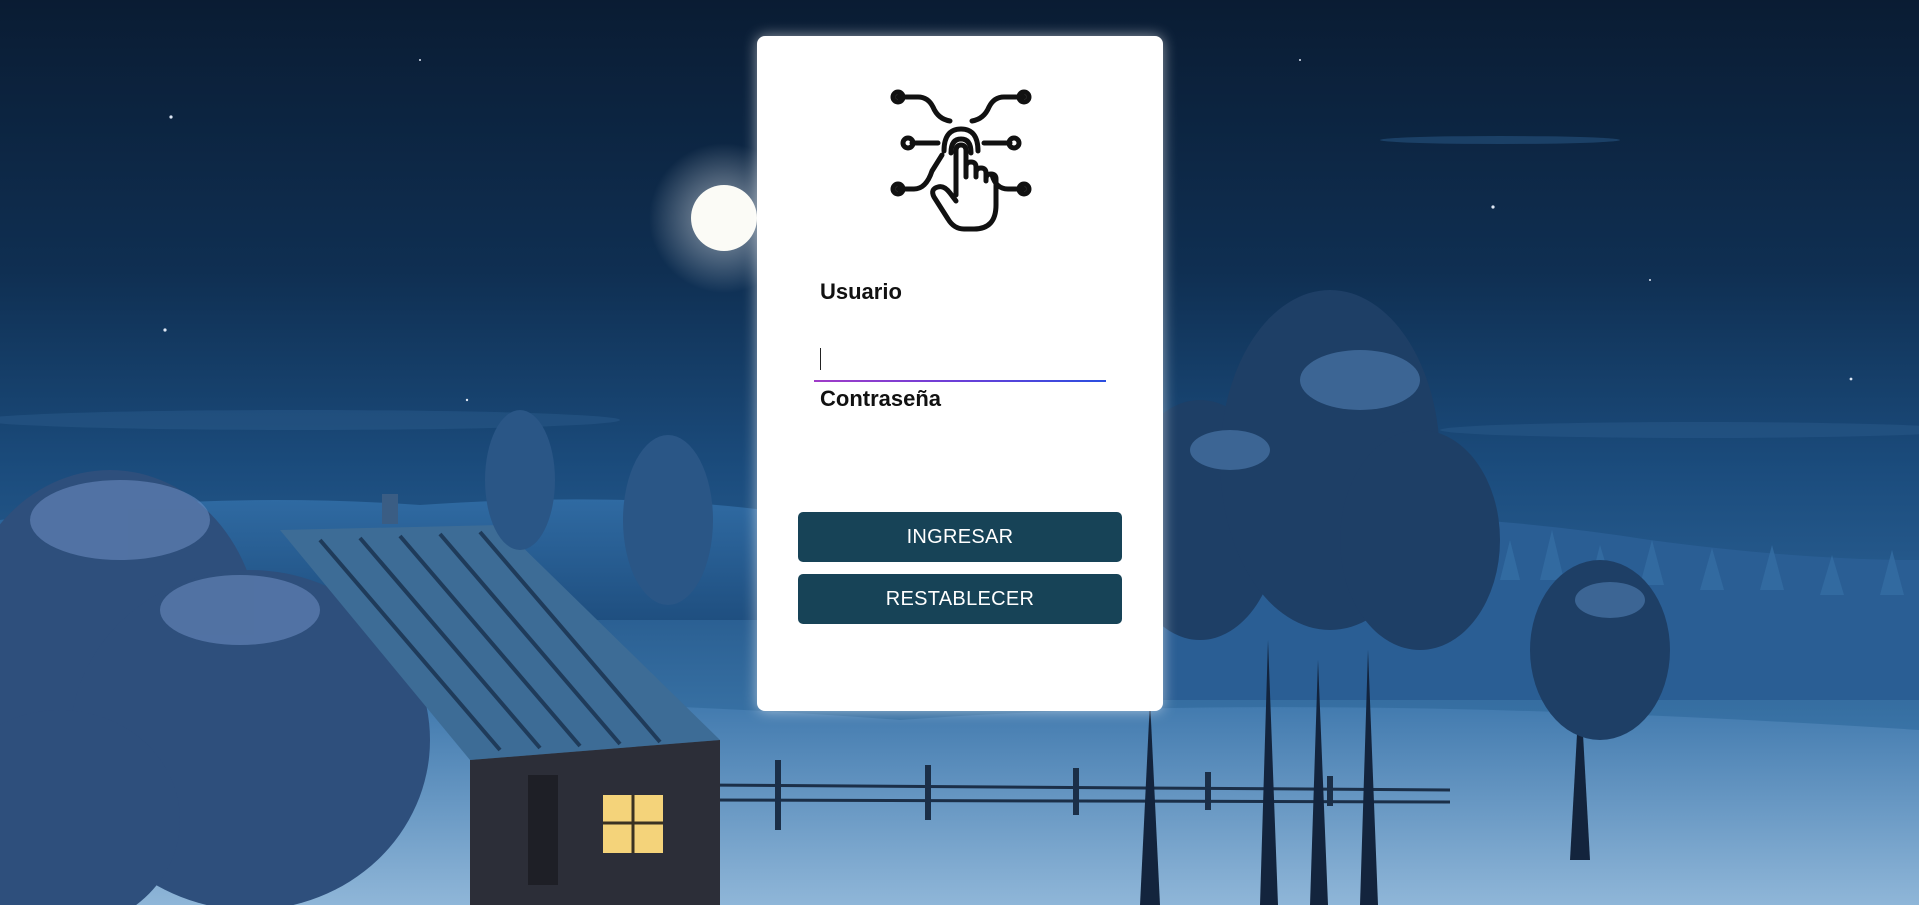 The image size is (1919, 905). Describe the element at coordinates (960, 381) in the screenshot. I see `username-underline` at that location.